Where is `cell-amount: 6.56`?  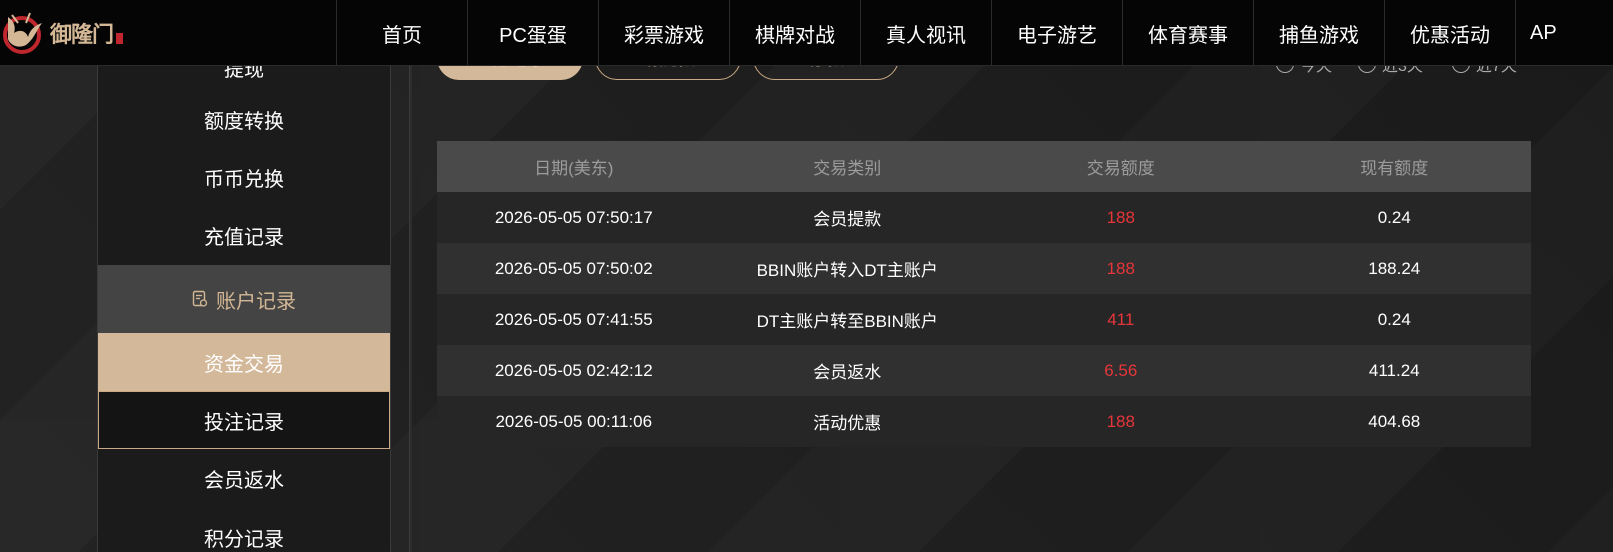
cell-amount: 6.56 is located at coordinates (1121, 370).